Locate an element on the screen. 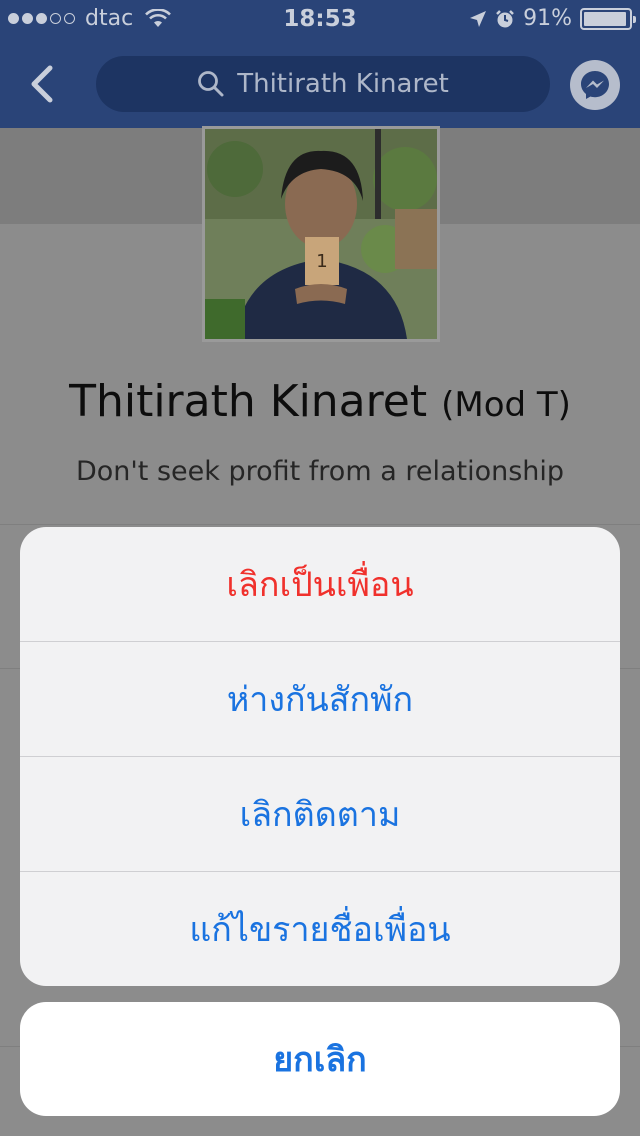 This screenshot has width=640, height=1136. unfriend-button: เลิกเป็นเพื่อน is located at coordinates (320, 584).